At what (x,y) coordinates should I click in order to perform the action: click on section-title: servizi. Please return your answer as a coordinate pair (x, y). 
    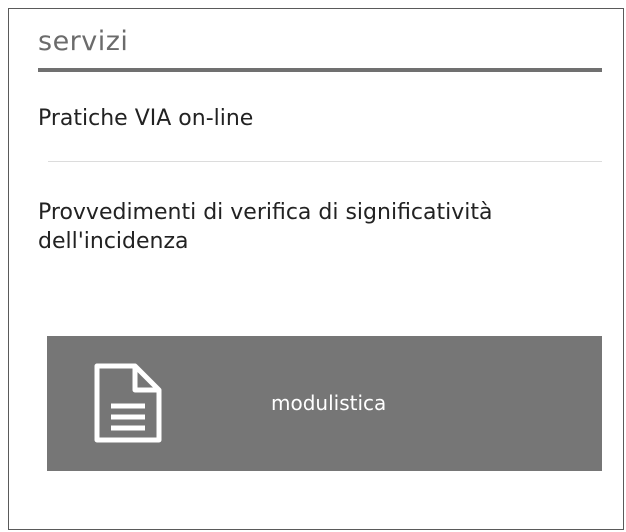
    Looking at the image, I should click on (83, 41).